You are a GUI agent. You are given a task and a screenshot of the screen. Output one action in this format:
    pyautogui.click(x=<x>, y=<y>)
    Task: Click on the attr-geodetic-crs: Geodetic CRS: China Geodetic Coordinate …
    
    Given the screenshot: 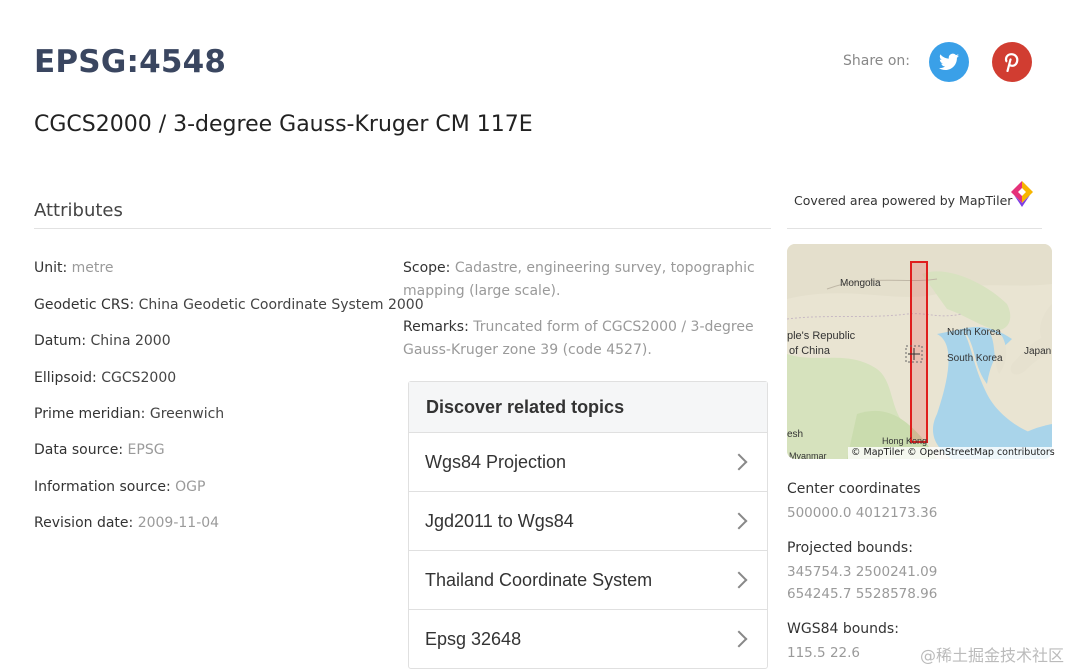 What is the action you would take?
    pyautogui.click(x=229, y=305)
    